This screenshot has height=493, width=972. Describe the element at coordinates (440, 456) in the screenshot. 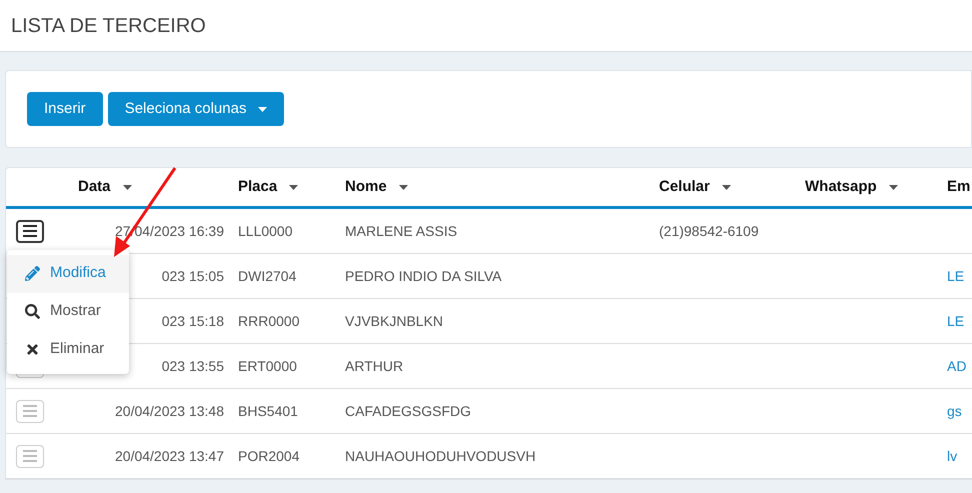

I see `table-cell: NAUHAOUHODUHVODUSVH` at that location.